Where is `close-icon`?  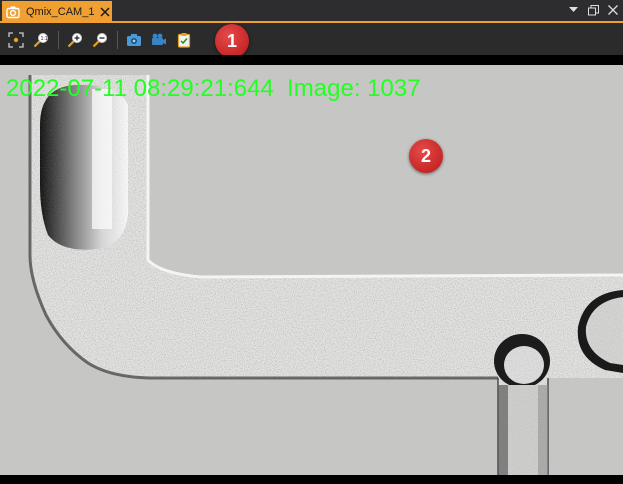
close-icon is located at coordinates (613, 10).